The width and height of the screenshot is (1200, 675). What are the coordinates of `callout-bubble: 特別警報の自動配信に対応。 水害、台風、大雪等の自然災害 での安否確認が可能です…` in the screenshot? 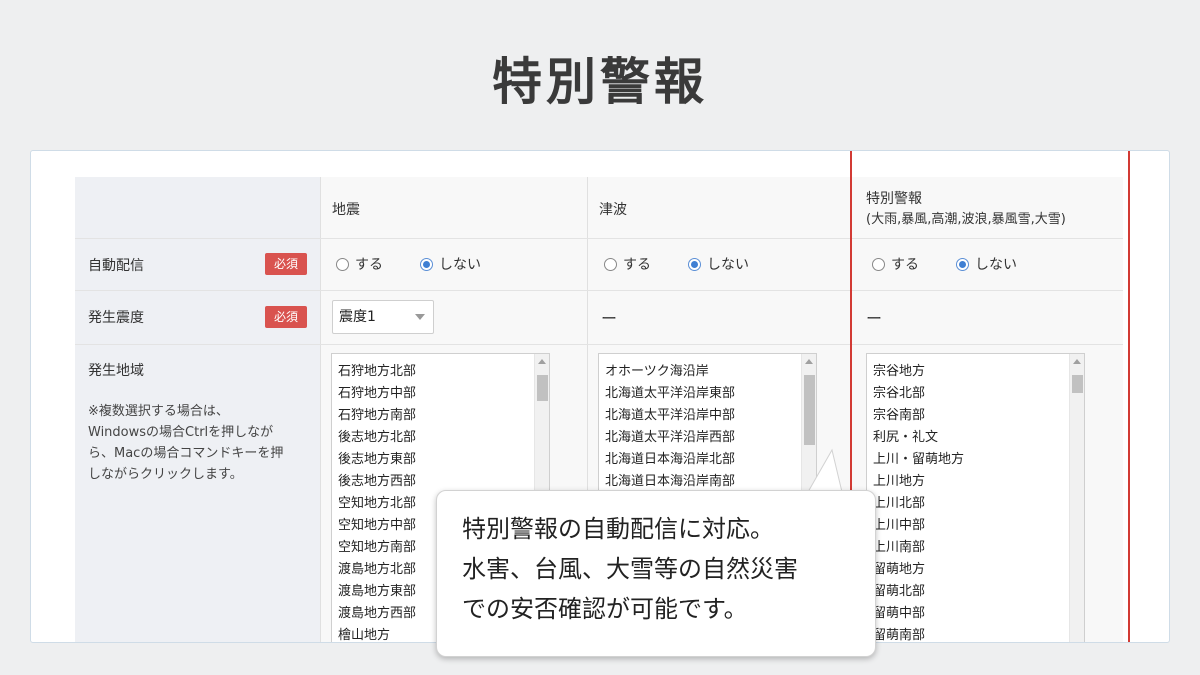 It's located at (656, 573).